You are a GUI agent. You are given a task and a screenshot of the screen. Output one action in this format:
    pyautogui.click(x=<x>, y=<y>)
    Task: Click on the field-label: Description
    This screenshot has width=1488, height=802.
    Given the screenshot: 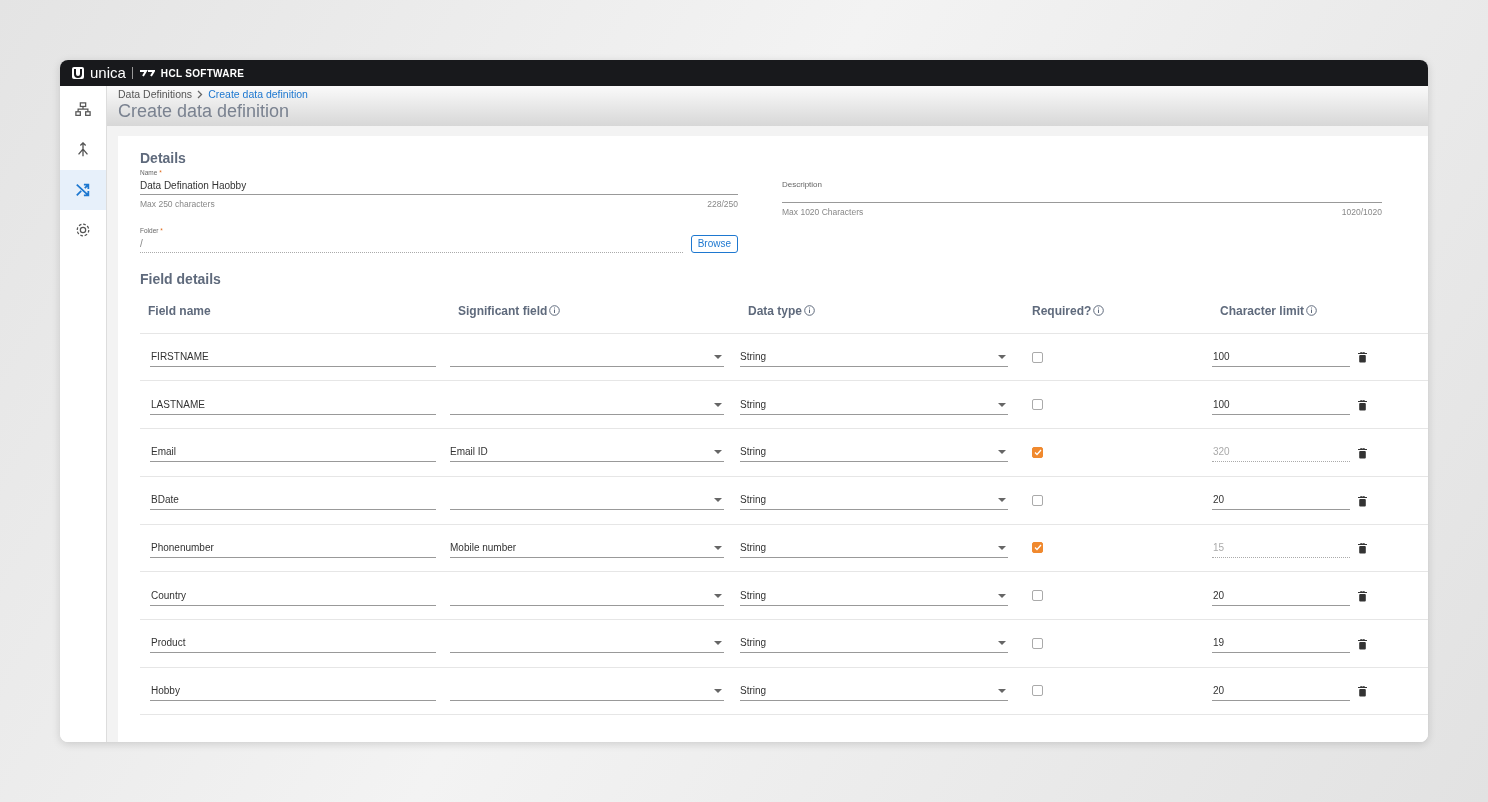 What is the action you would take?
    pyautogui.click(x=802, y=185)
    